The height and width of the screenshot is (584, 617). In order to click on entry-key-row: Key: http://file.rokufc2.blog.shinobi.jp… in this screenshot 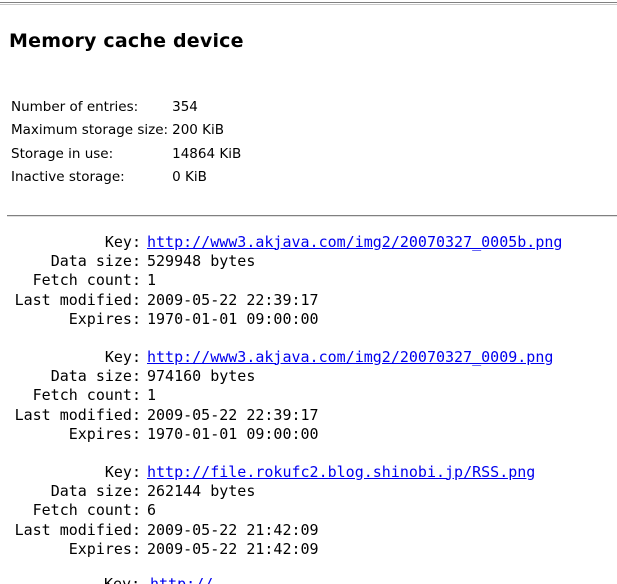, I will do `click(267, 471)`.